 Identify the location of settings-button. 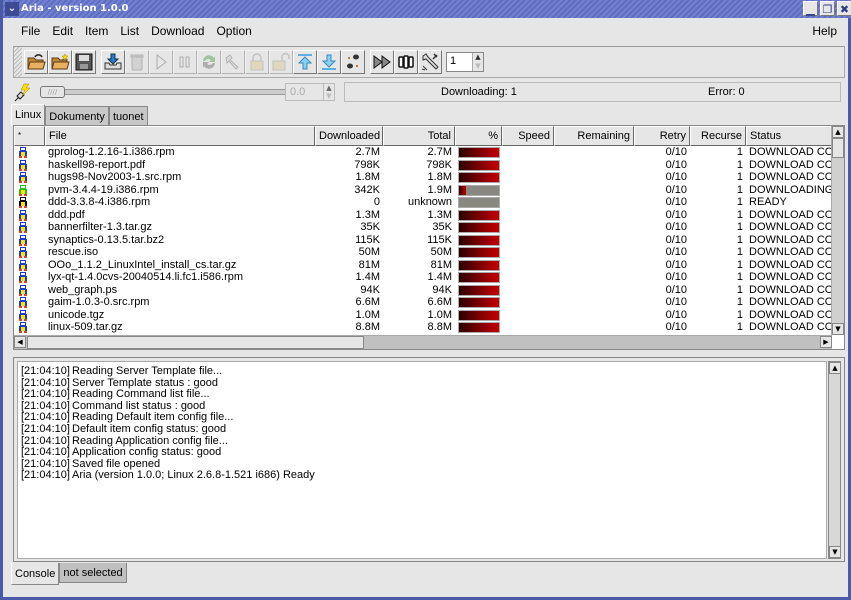
(233, 62).